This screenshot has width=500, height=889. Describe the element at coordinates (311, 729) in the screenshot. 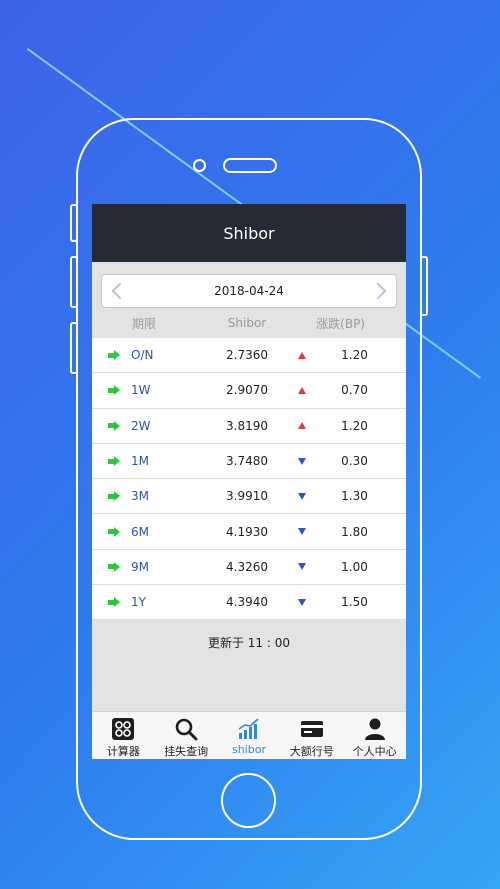

I see `card-icon` at that location.